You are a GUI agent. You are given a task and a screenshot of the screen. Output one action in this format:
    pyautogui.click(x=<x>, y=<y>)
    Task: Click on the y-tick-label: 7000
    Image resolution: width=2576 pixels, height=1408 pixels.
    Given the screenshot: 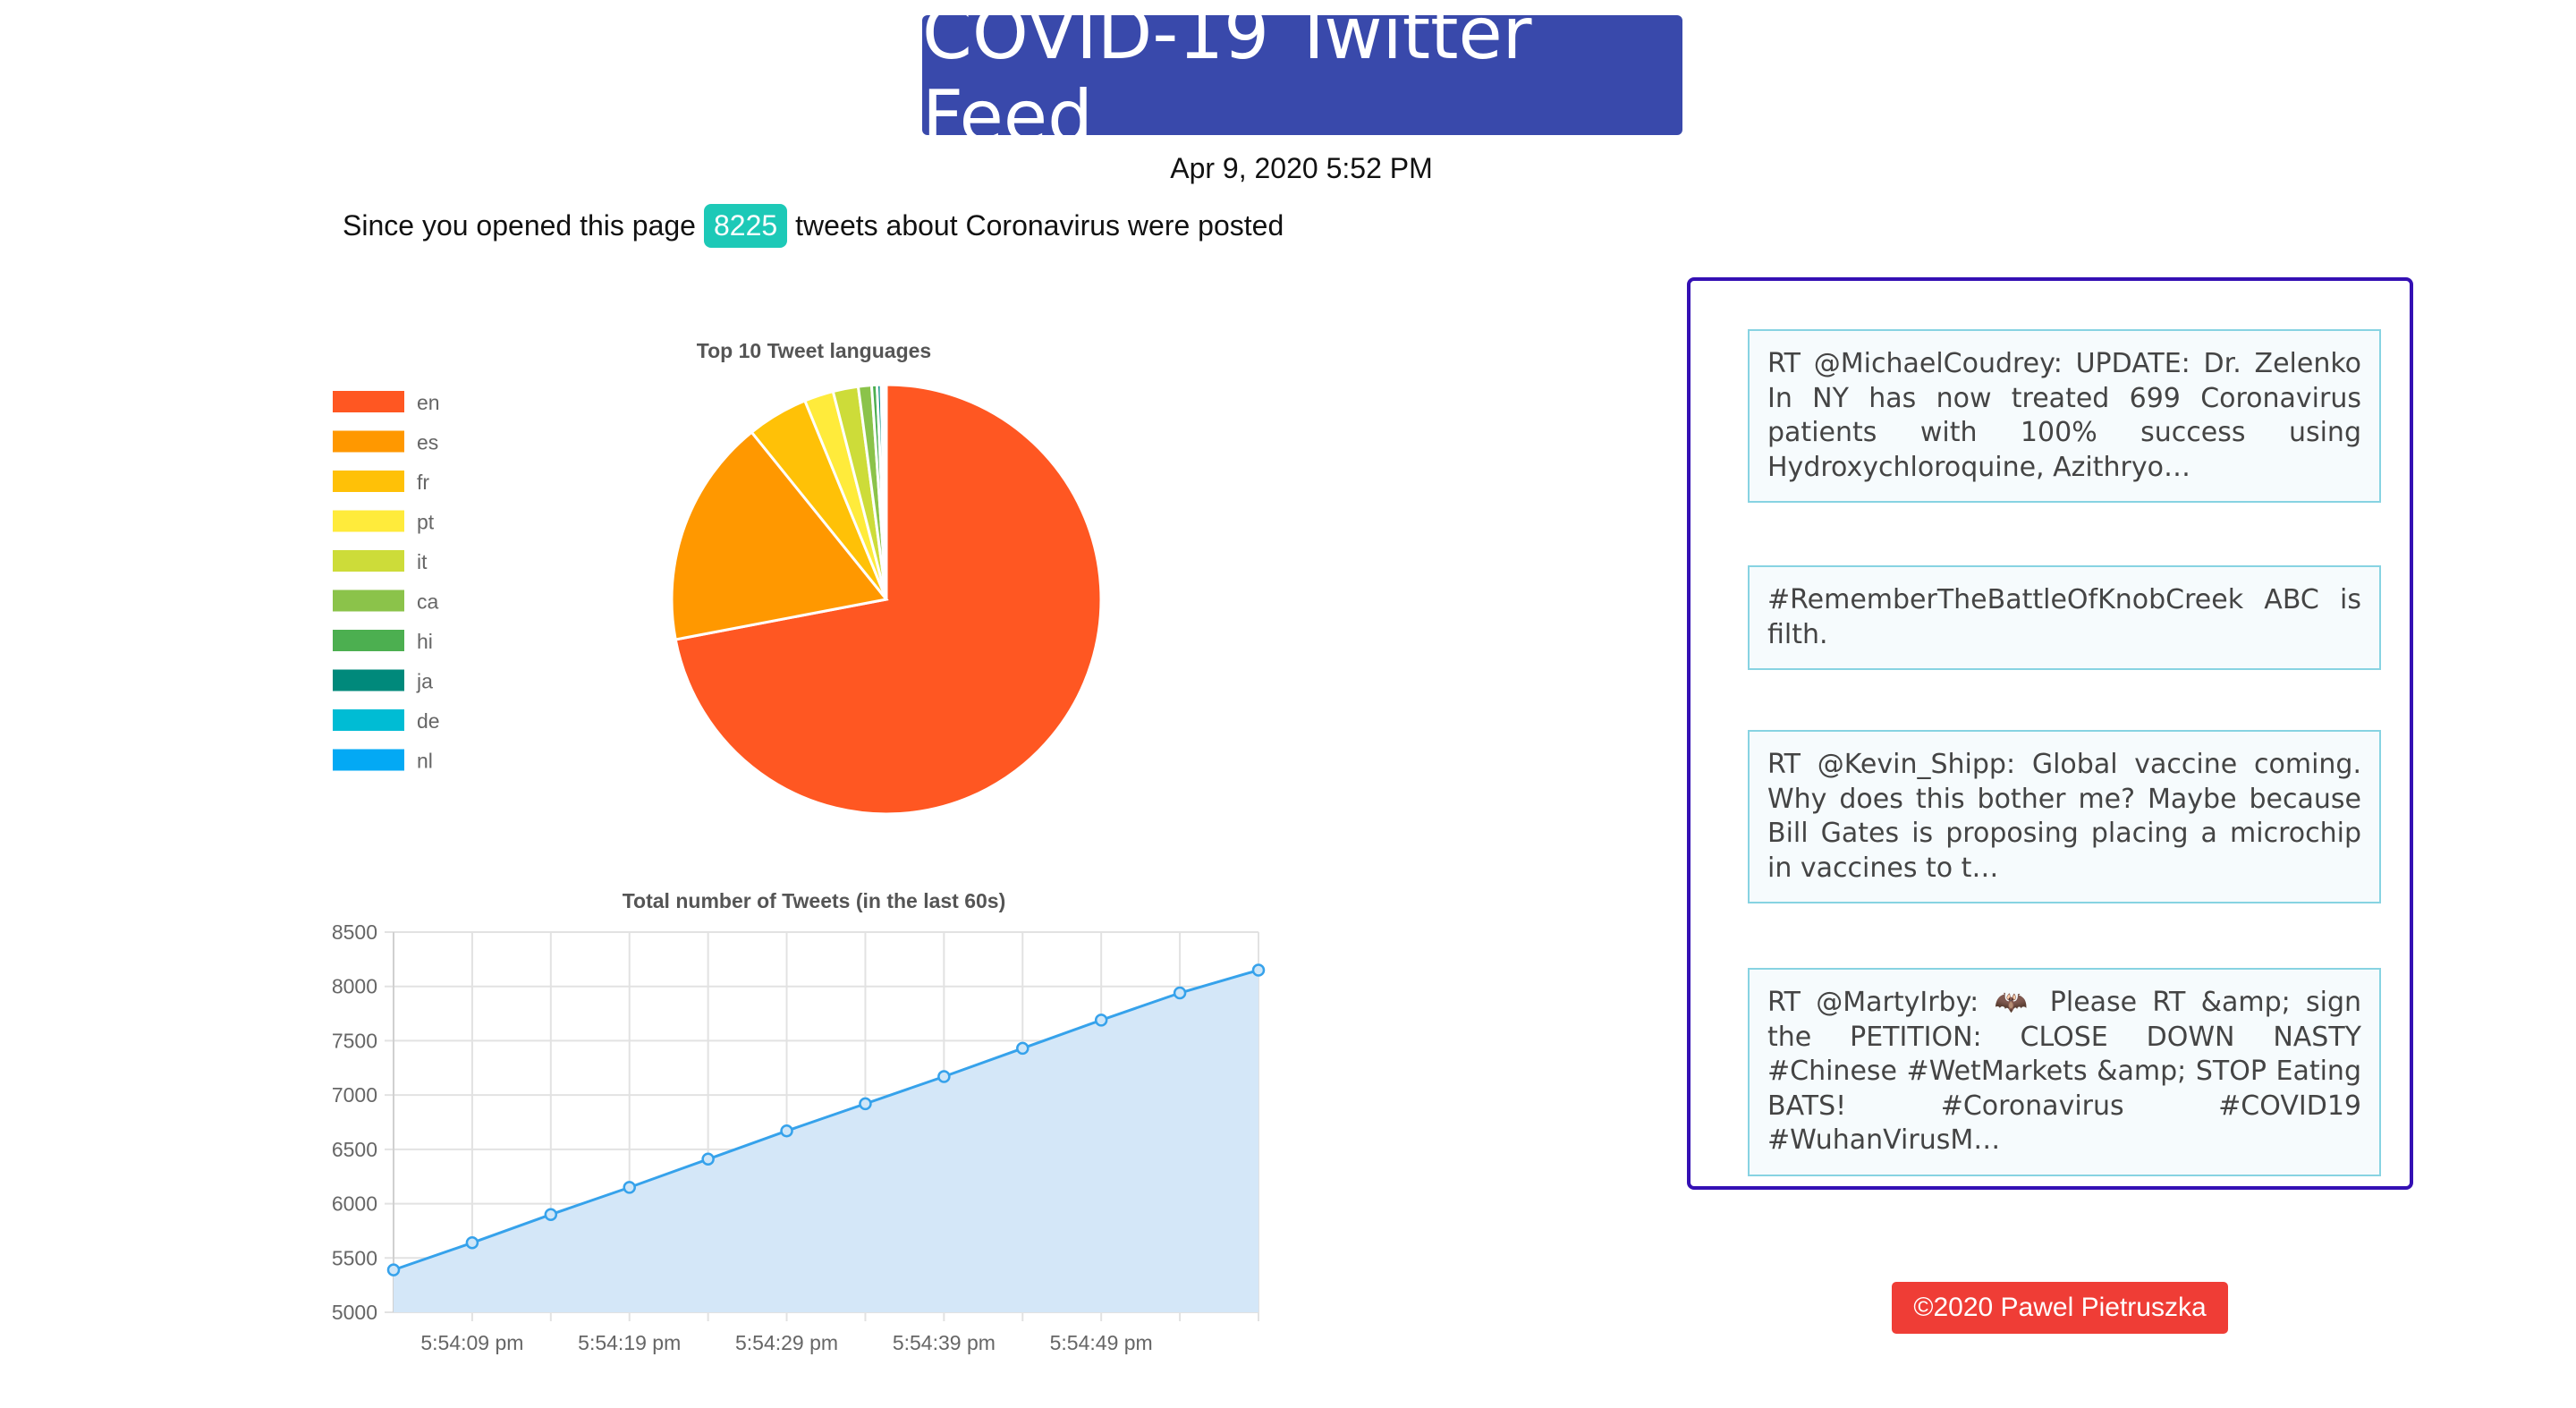 What is the action you would take?
    pyautogui.click(x=354, y=1095)
    